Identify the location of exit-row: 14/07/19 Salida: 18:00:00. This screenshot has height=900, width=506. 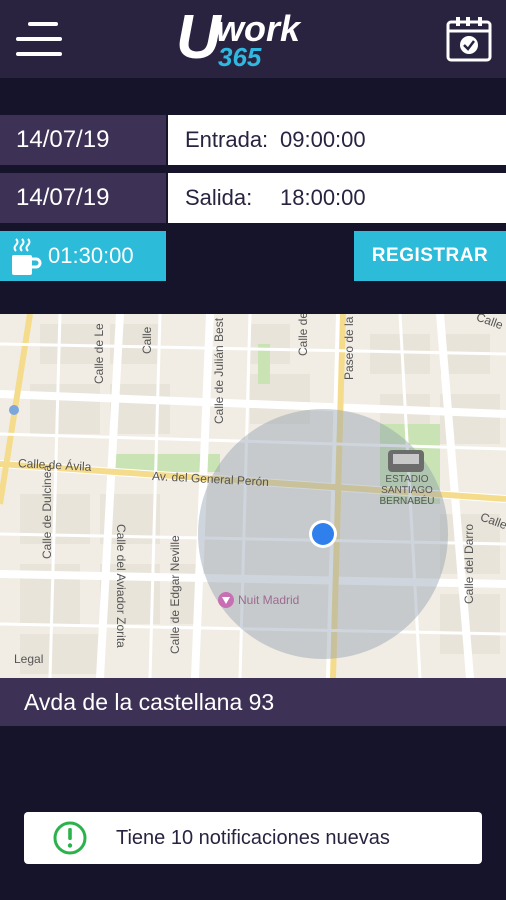
(253, 198).